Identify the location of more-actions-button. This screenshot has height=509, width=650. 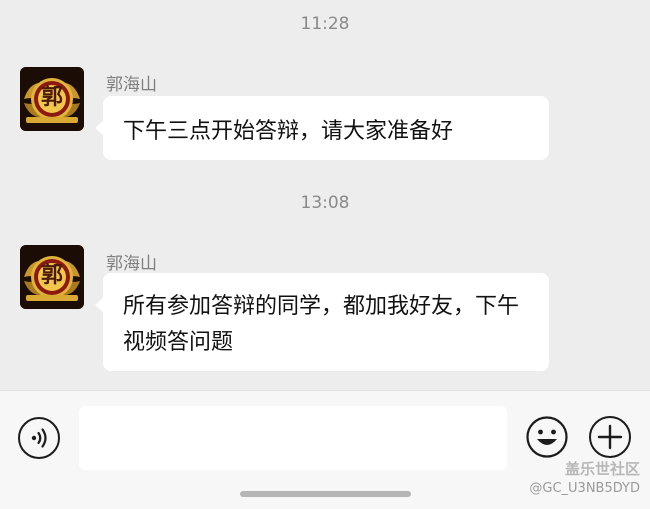
(610, 437).